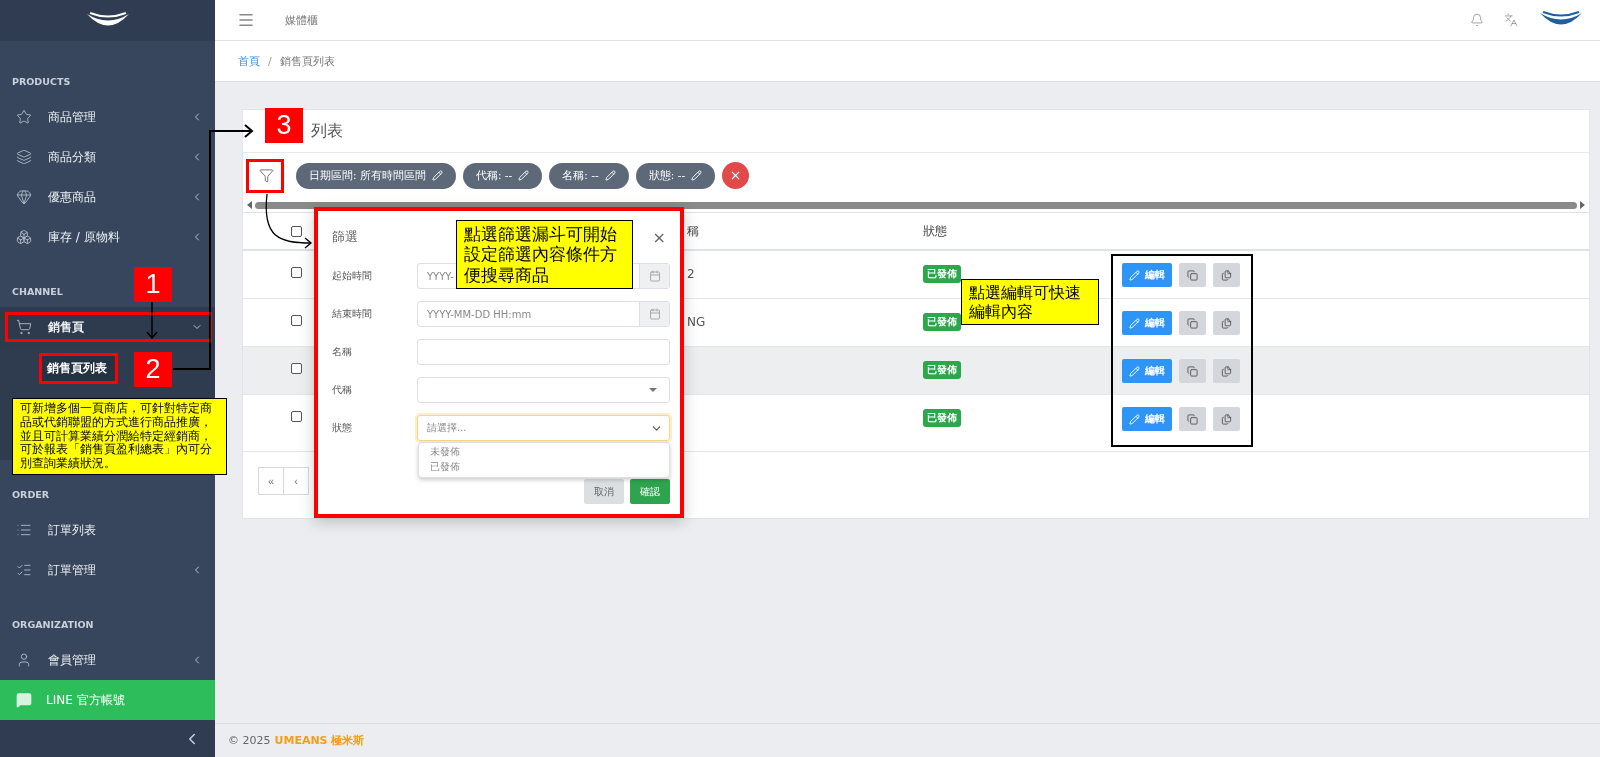  I want to click on column-header: 狀態, so click(935, 231).